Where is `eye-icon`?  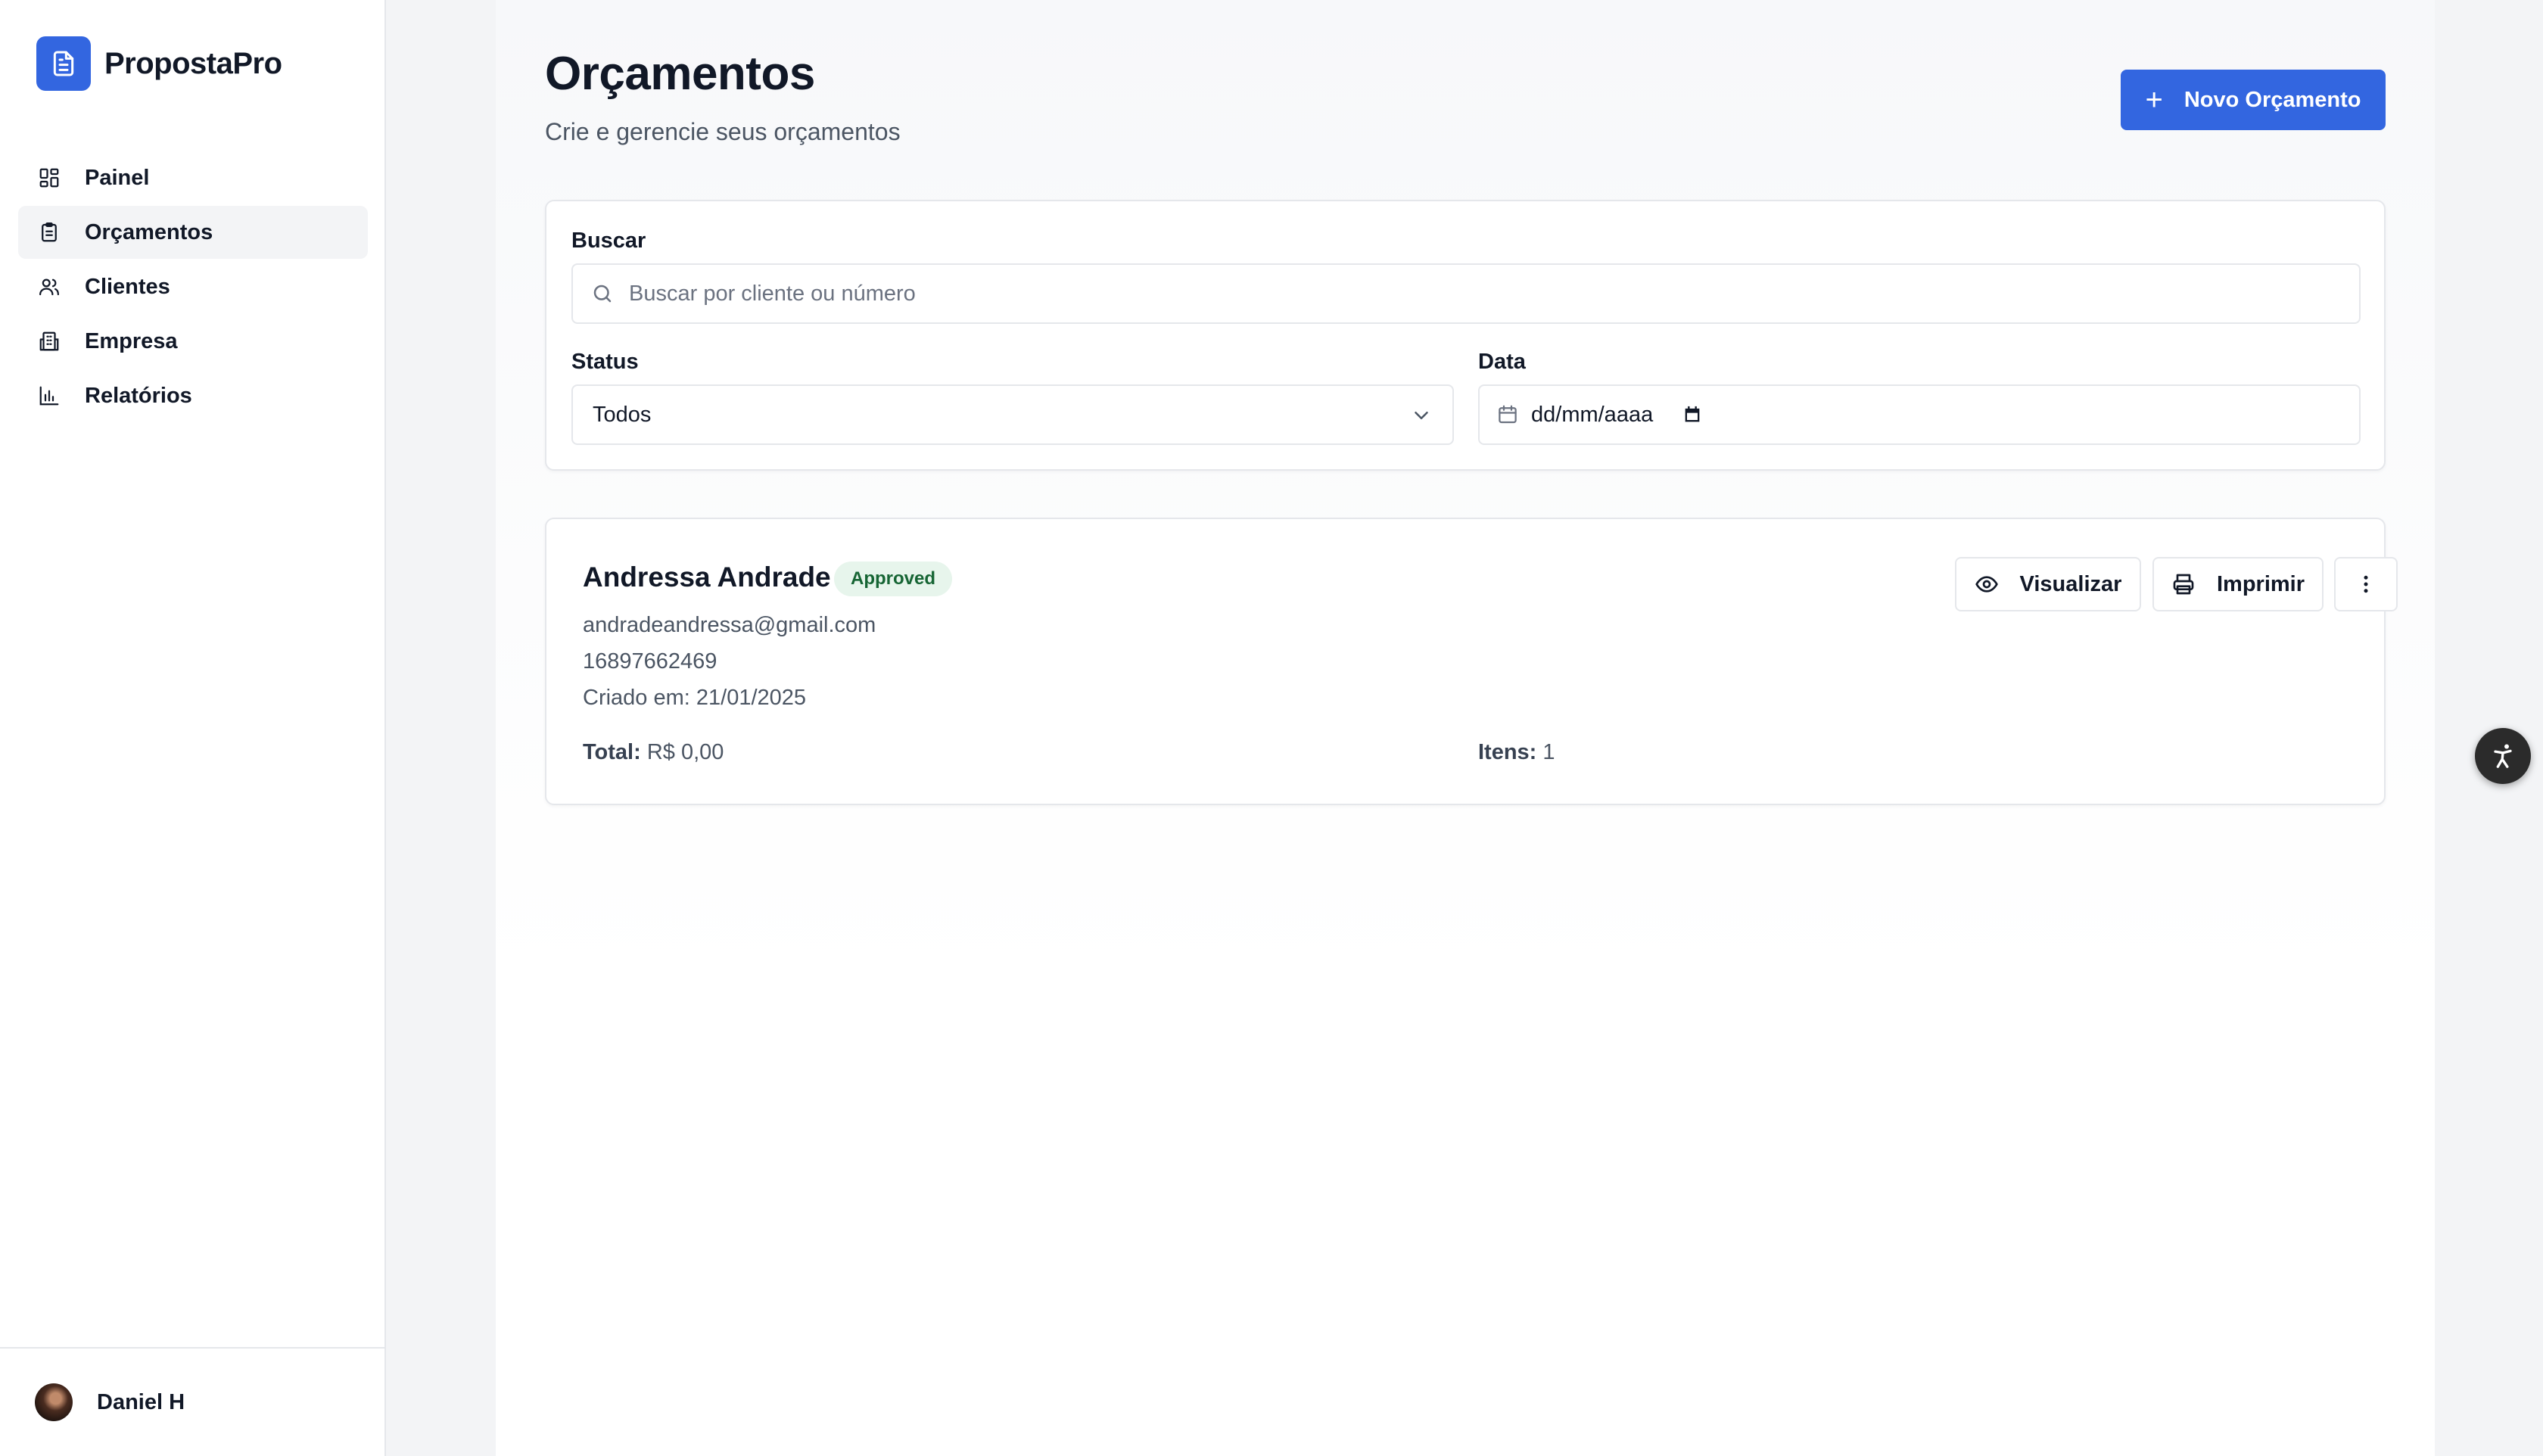
eye-icon is located at coordinates (1987, 584).